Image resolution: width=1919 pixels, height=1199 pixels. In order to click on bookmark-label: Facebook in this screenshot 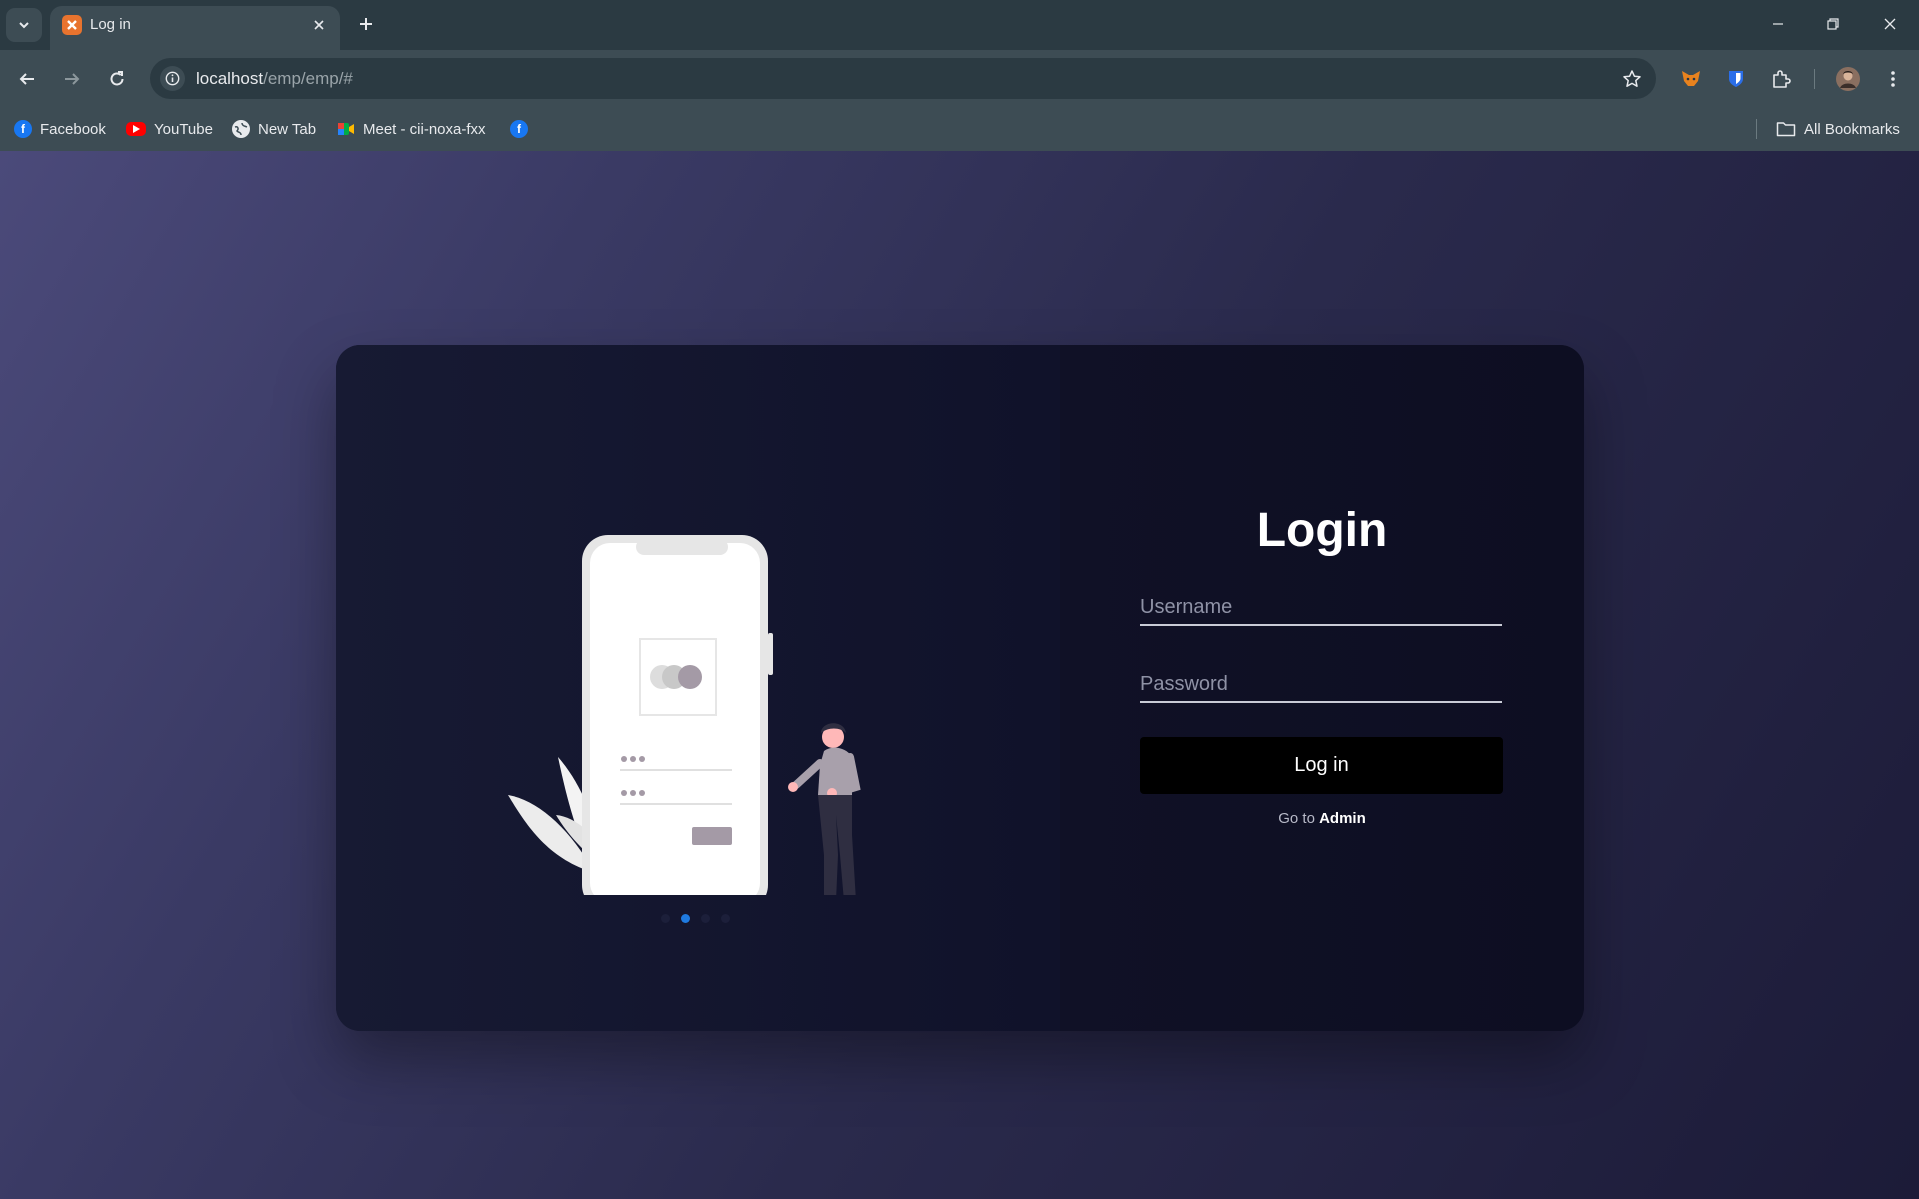, I will do `click(73, 129)`.